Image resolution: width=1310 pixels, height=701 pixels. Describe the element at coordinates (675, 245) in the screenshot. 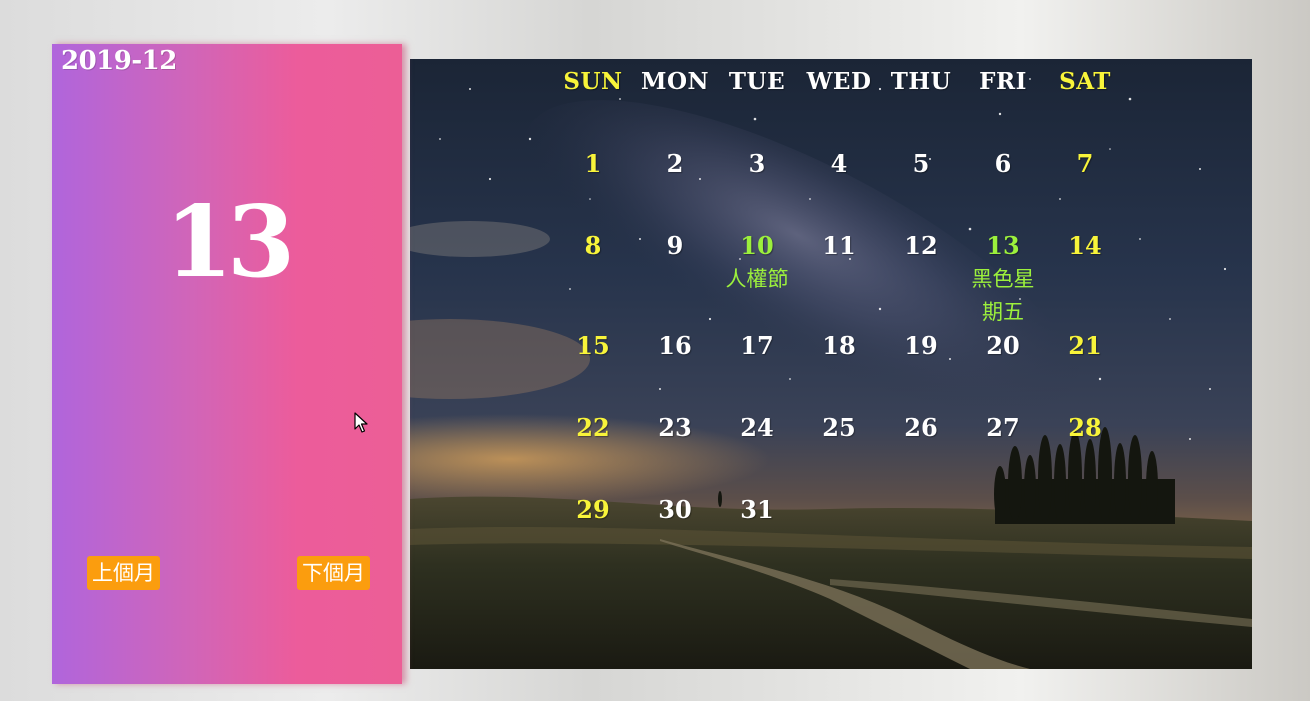

I see `day-cell: 9` at that location.